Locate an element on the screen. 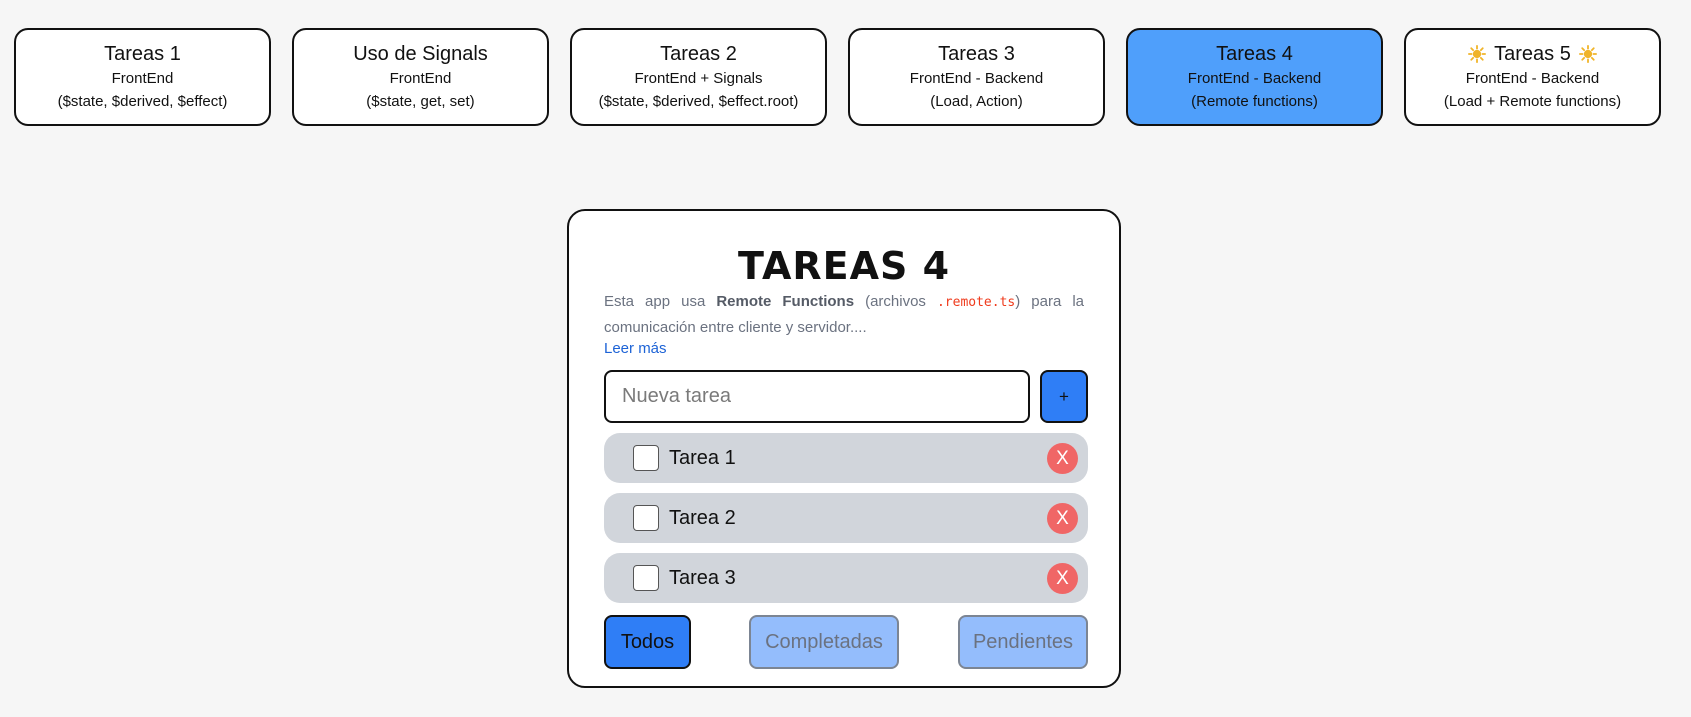  filter-pending-button: Pendientes is located at coordinates (1023, 642).